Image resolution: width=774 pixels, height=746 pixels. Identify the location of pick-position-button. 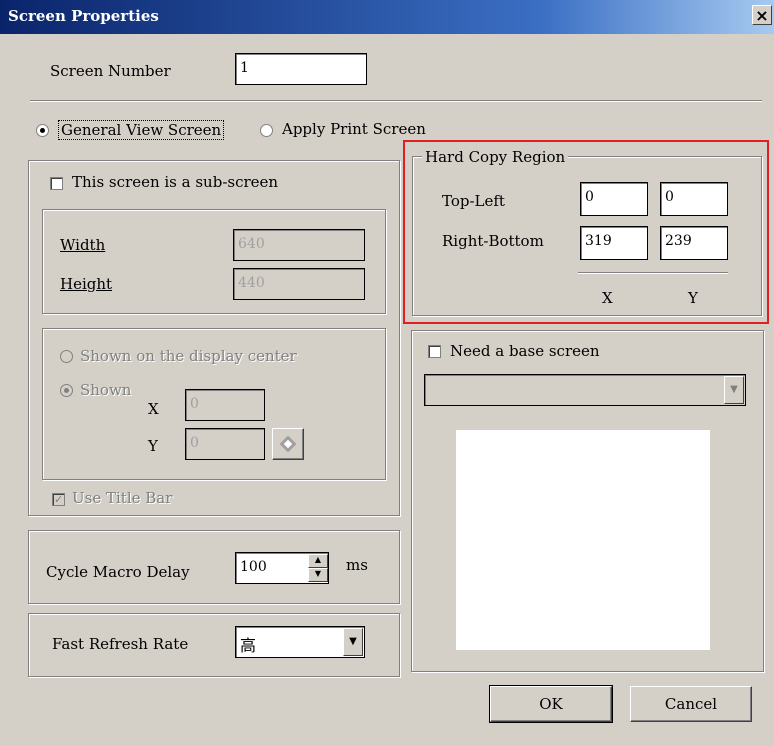
(288, 444).